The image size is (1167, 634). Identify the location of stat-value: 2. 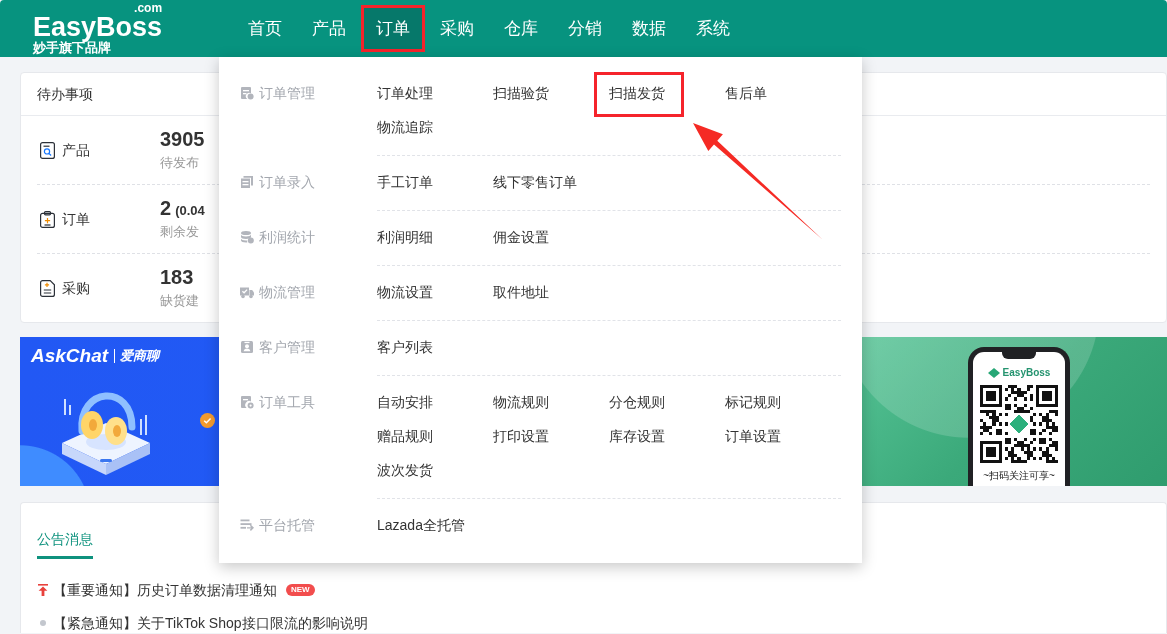
(166, 208).